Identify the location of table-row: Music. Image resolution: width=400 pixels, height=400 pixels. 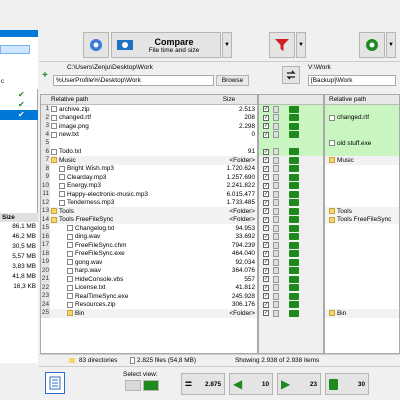
(362, 160).